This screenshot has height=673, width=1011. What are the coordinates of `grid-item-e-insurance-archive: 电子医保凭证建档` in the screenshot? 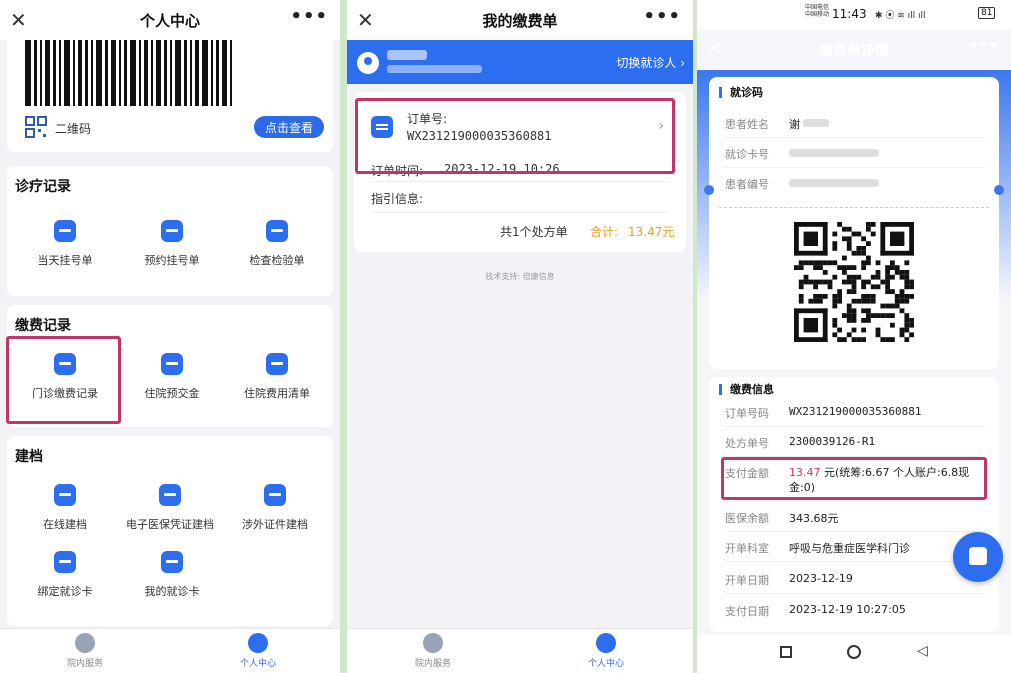 It's located at (170, 508).